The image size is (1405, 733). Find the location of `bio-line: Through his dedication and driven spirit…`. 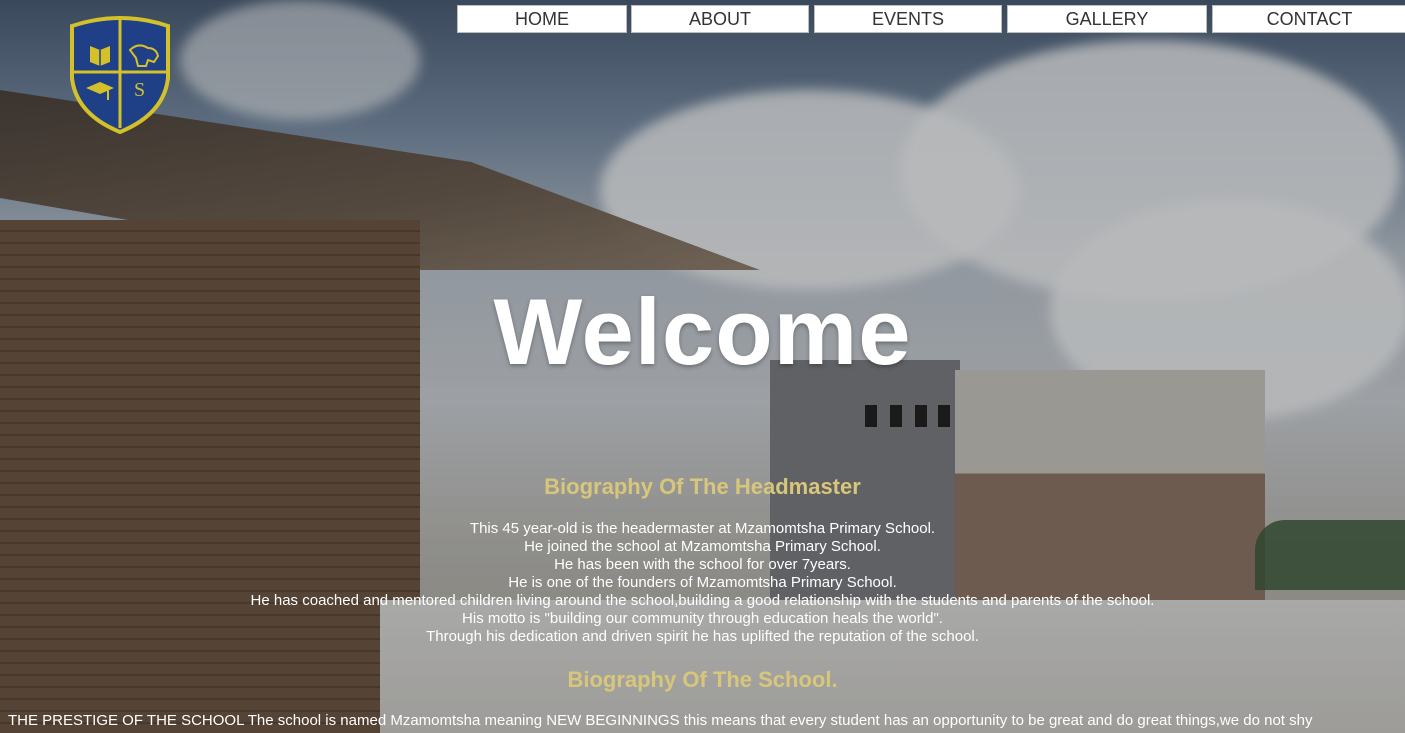

bio-line: Through his dedication and driven spirit… is located at coordinates (702, 636).